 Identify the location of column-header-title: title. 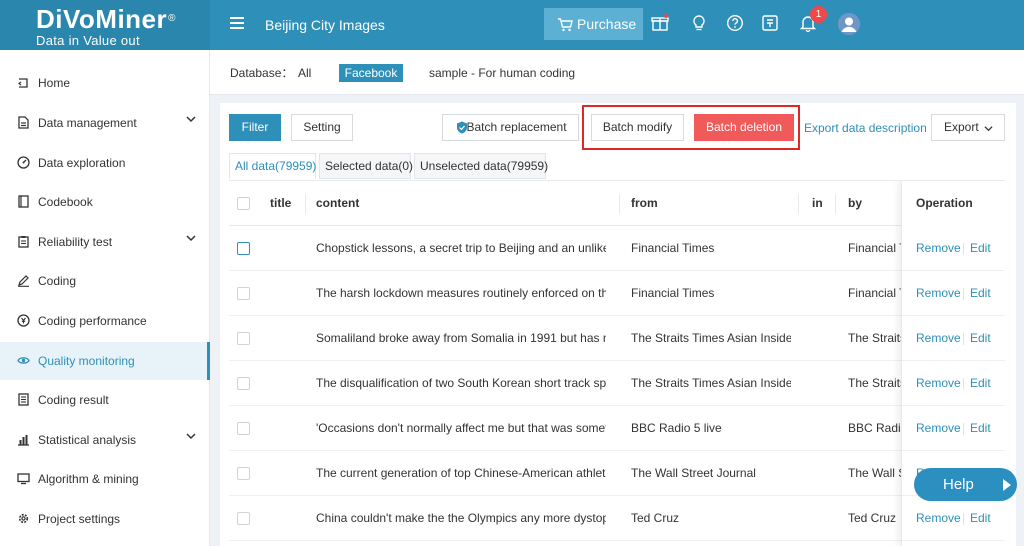
(285, 203).